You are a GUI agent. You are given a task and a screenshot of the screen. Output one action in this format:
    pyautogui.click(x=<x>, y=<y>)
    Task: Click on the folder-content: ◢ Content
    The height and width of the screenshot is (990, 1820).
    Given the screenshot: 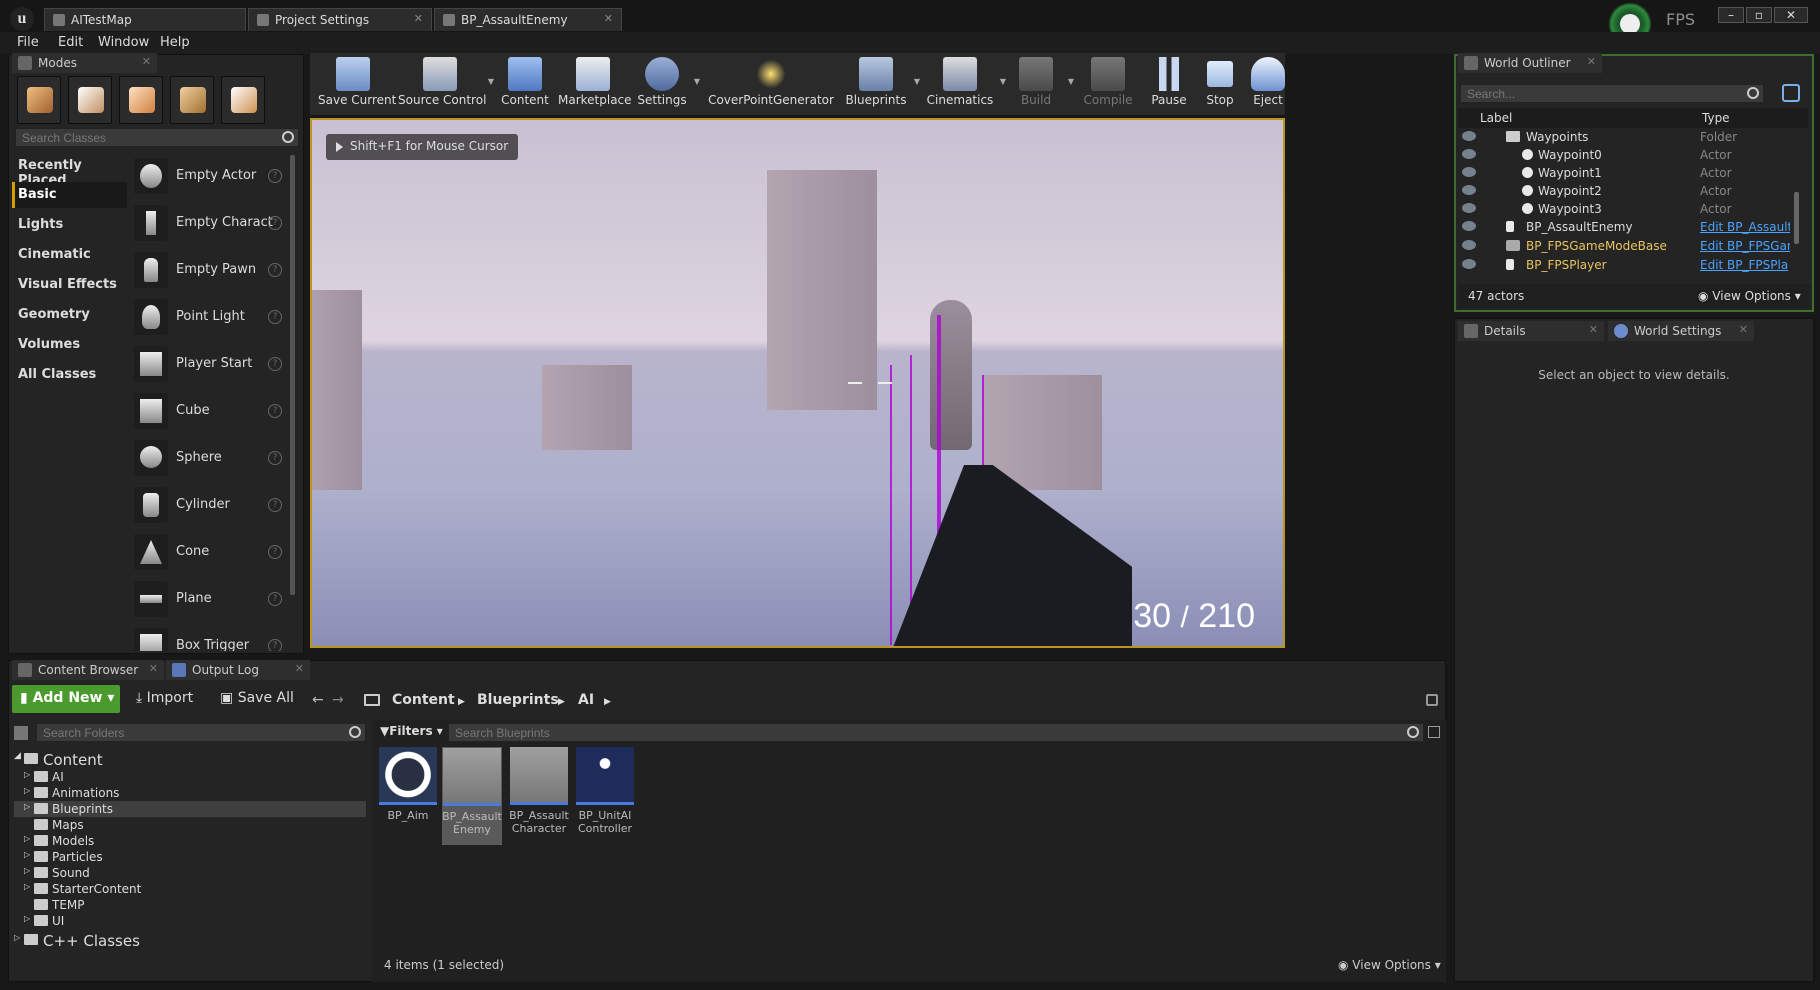 What is the action you would take?
    pyautogui.click(x=190, y=759)
    